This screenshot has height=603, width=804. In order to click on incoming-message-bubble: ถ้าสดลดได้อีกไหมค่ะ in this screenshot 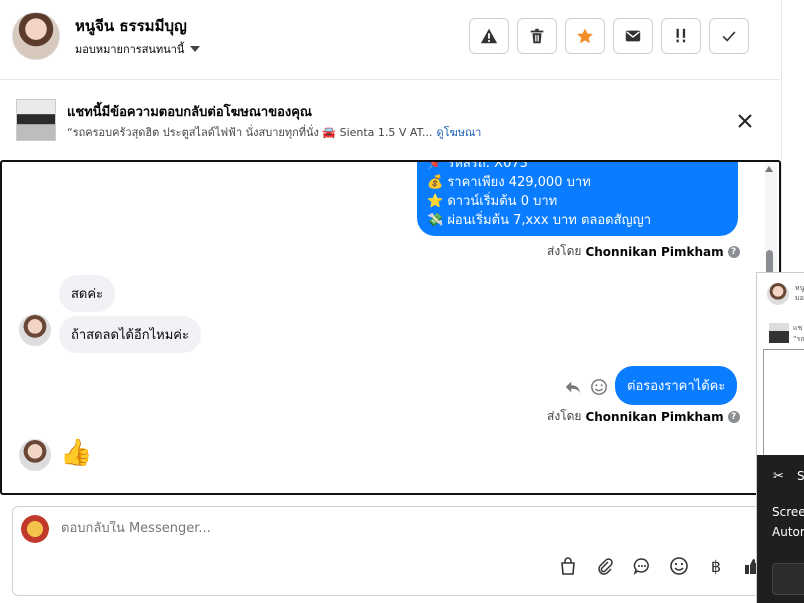, I will do `click(130, 334)`.